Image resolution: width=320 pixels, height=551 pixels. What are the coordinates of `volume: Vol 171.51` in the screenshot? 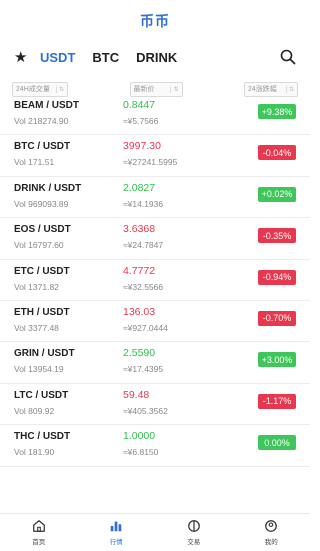 It's located at (34, 162).